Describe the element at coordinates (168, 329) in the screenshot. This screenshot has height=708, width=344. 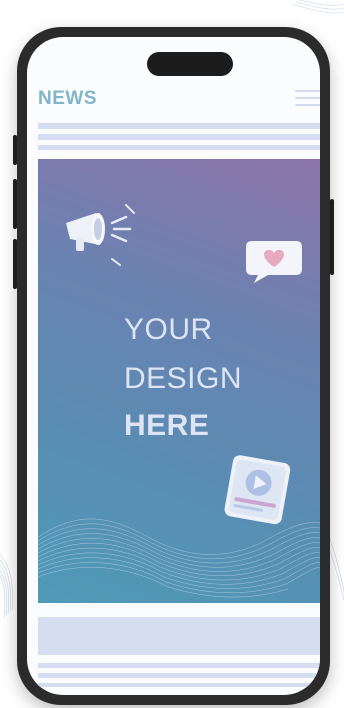
I see `headline-line-1: YOUR` at that location.